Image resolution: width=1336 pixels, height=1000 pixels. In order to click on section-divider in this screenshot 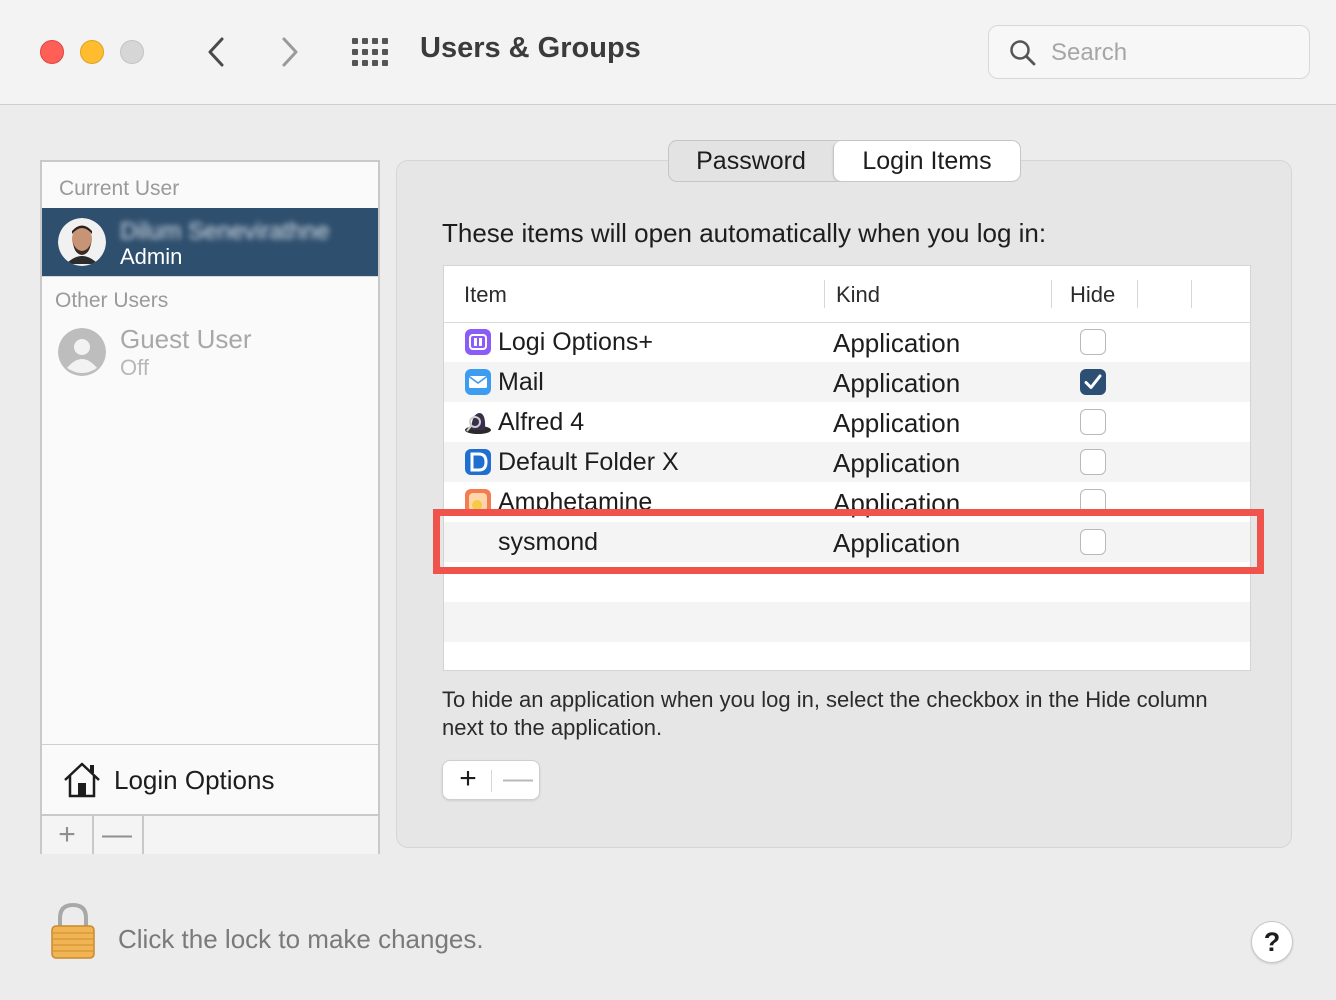, I will do `click(210, 276)`.